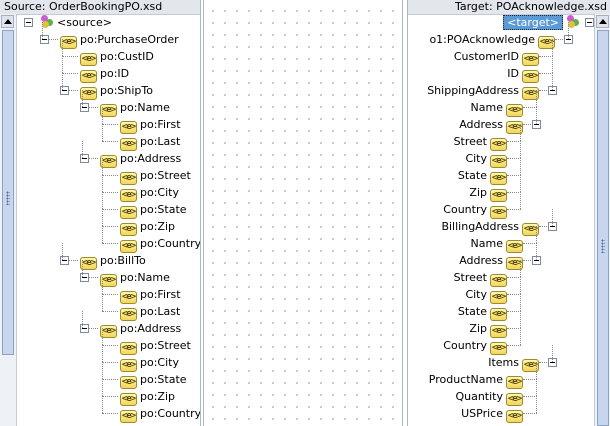  I want to click on source-node-po-custid: <e> po:CustID, so click(117, 57).